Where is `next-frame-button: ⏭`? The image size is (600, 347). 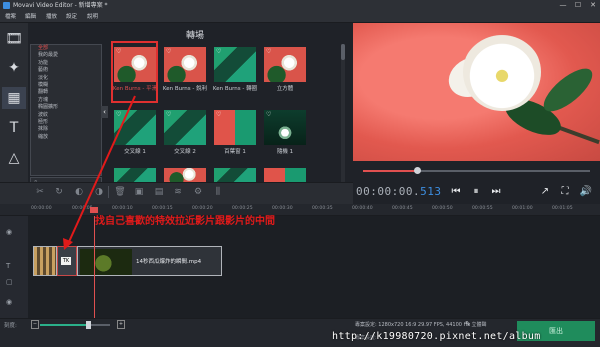 next-frame-button: ⏭ is located at coordinates (496, 192).